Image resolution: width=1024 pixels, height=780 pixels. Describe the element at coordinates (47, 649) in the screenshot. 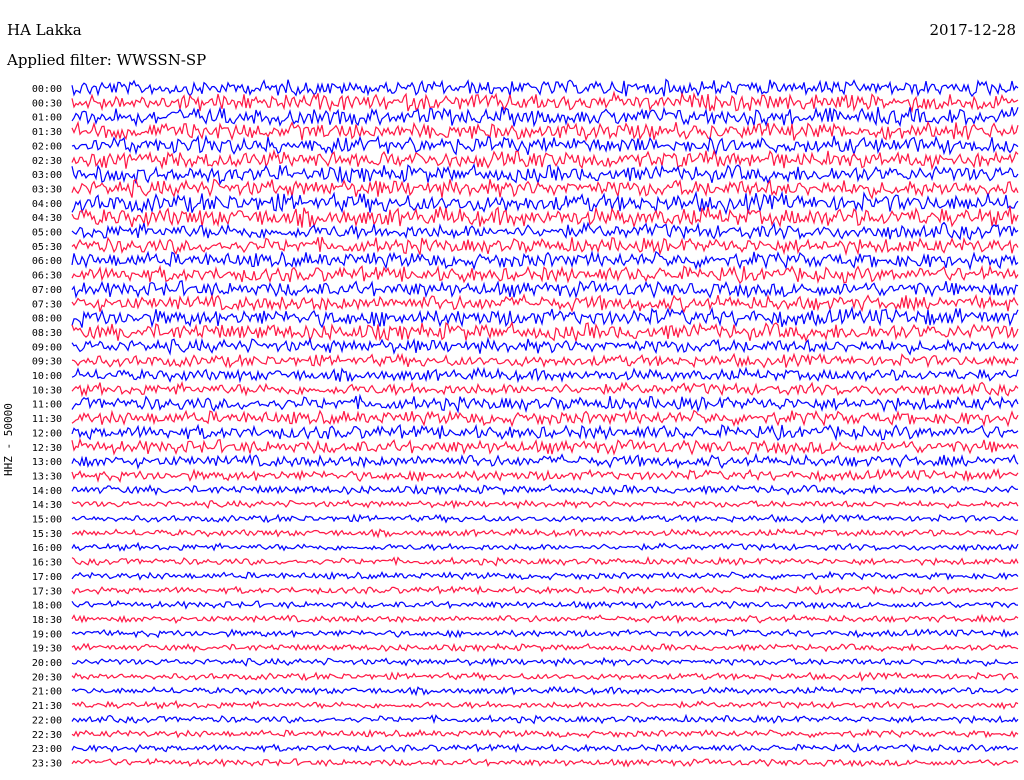

I see `time-label: 19:30` at that location.